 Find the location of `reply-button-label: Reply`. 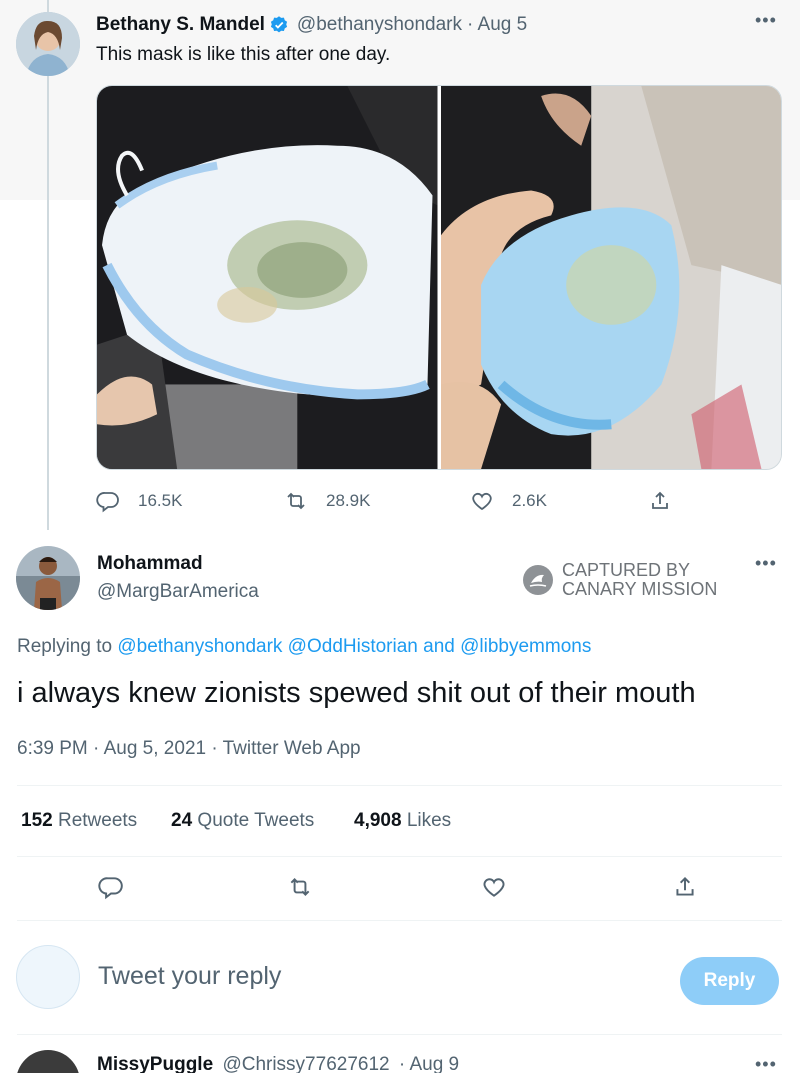

reply-button-label: Reply is located at coordinates (729, 980).